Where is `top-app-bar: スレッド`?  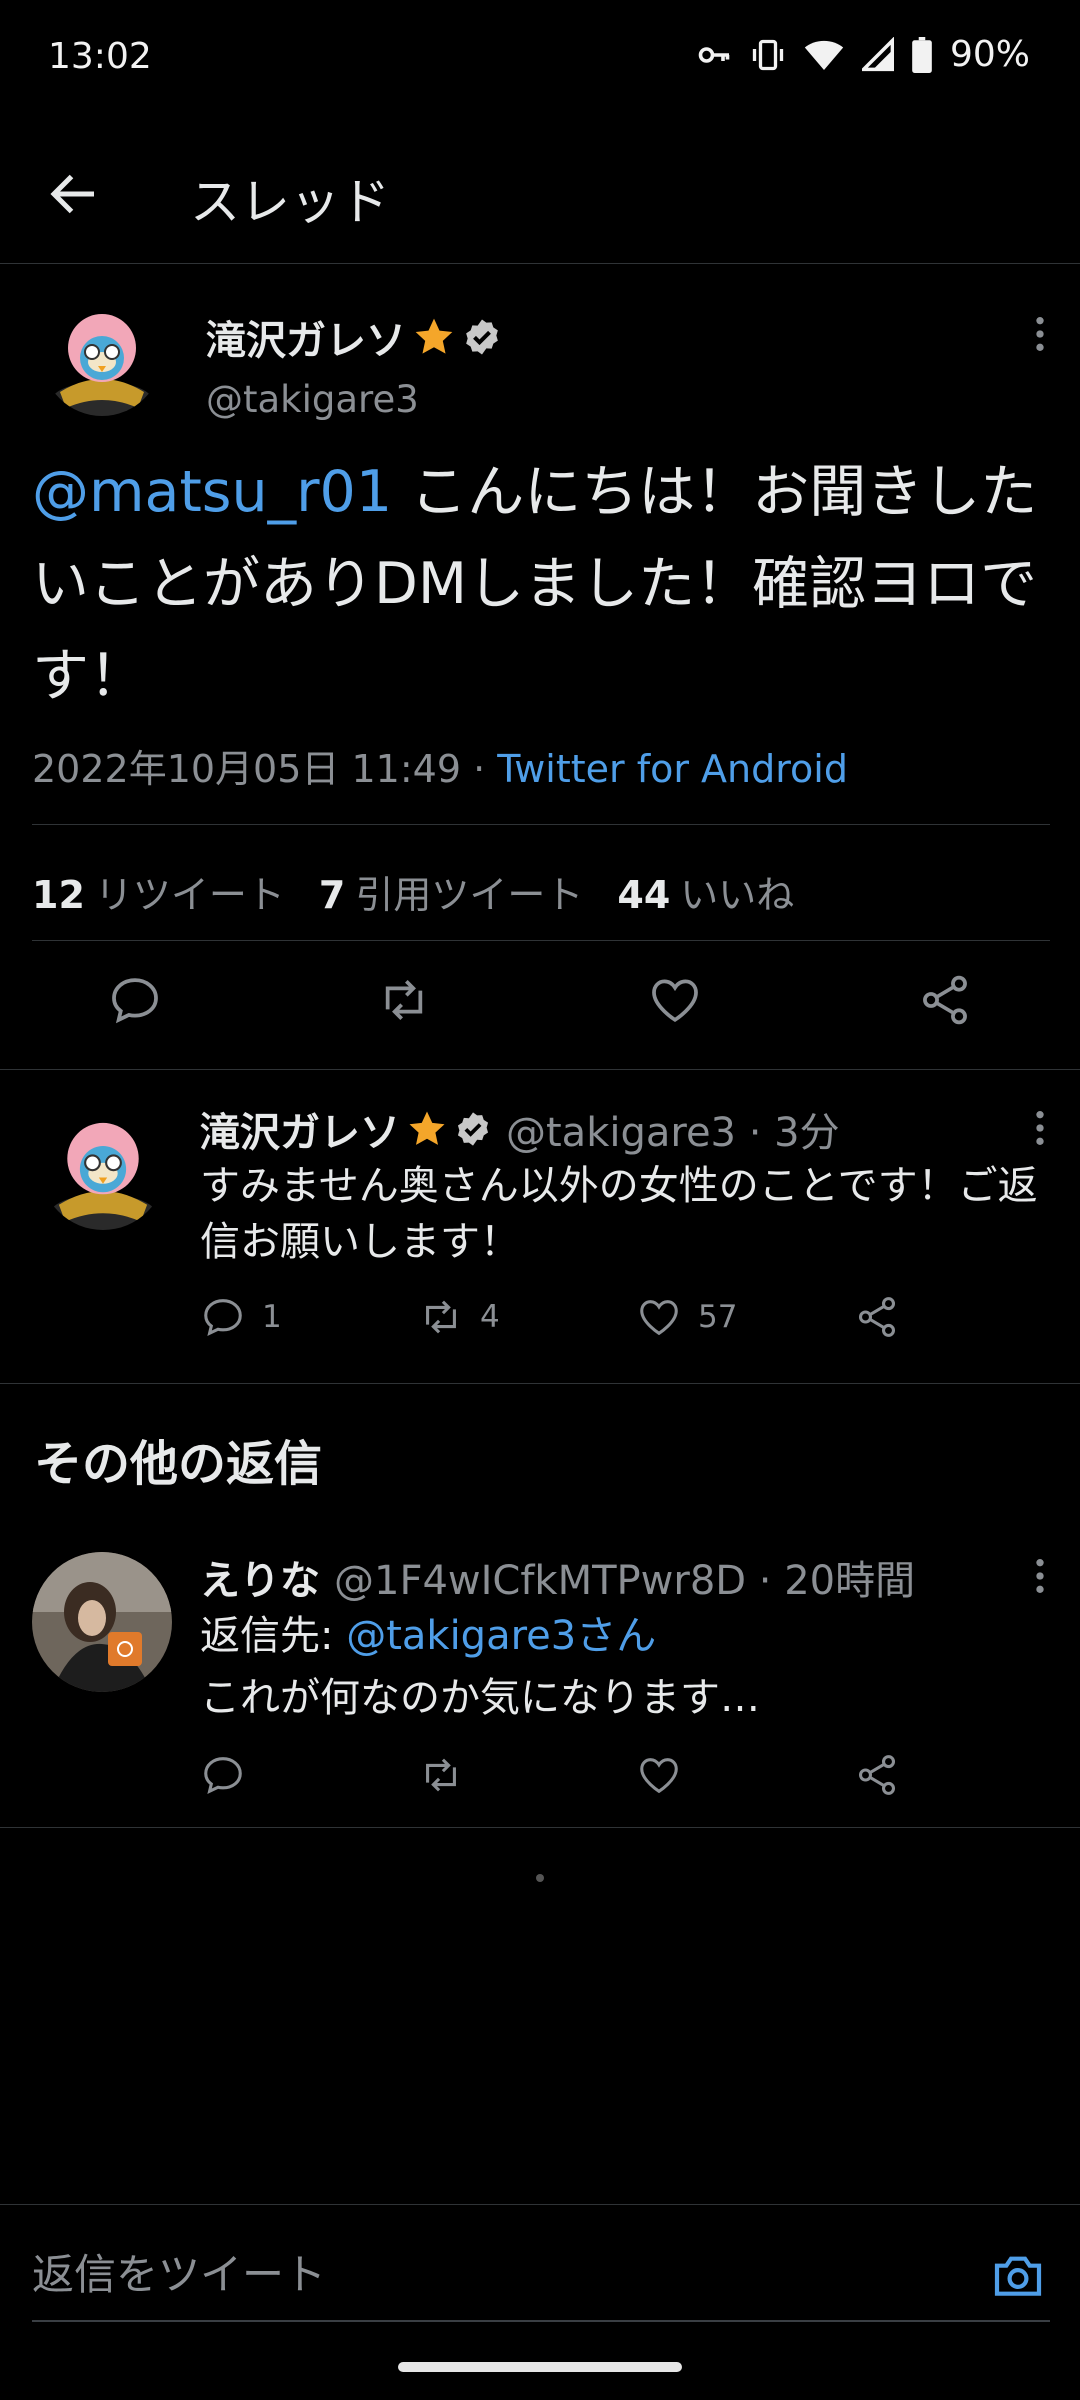 top-app-bar: スレッド is located at coordinates (540, 202).